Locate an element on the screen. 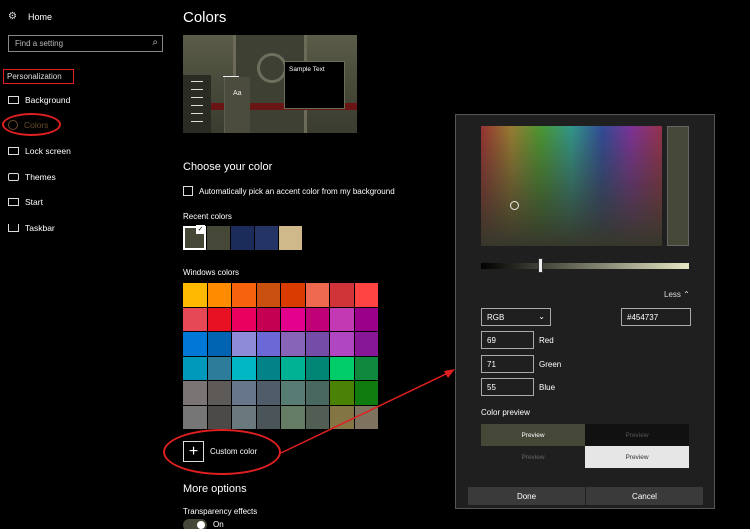  more-options-heading: More options is located at coordinates (215, 489).